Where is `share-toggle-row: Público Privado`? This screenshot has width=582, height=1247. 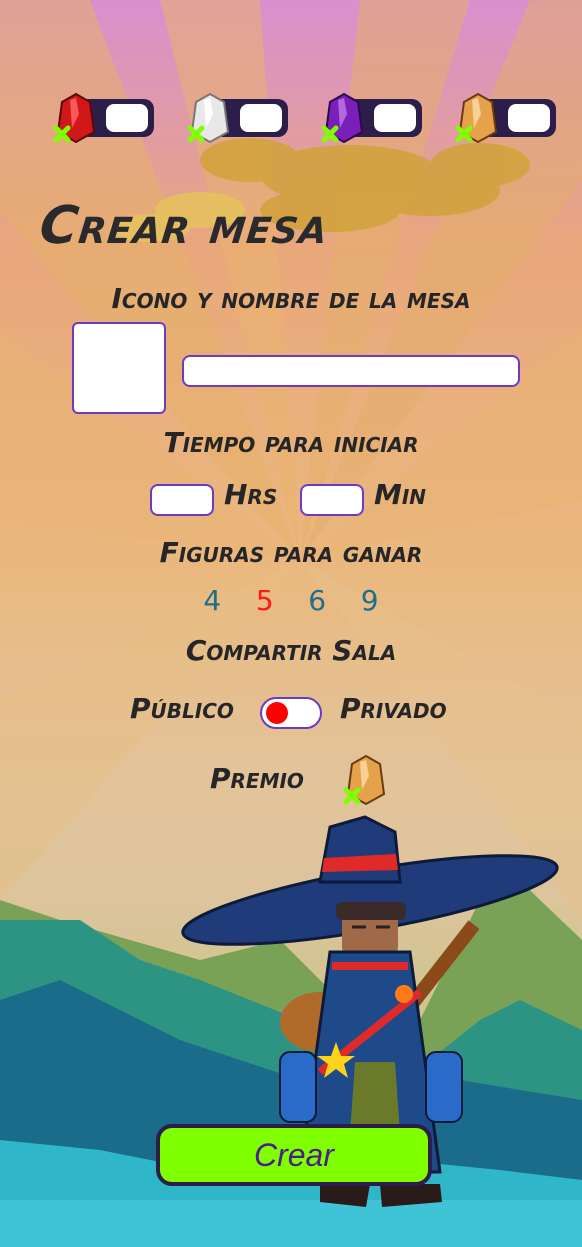
share-toggle-row: Público Privado is located at coordinates (291, 714).